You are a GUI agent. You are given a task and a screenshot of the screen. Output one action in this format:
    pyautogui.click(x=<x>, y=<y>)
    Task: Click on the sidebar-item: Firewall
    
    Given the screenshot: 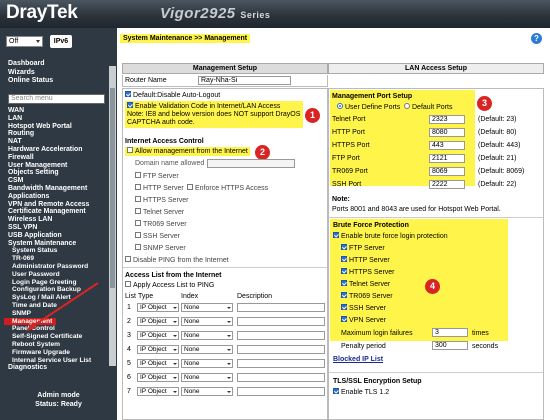 What is the action you would take?
    pyautogui.click(x=60, y=158)
    